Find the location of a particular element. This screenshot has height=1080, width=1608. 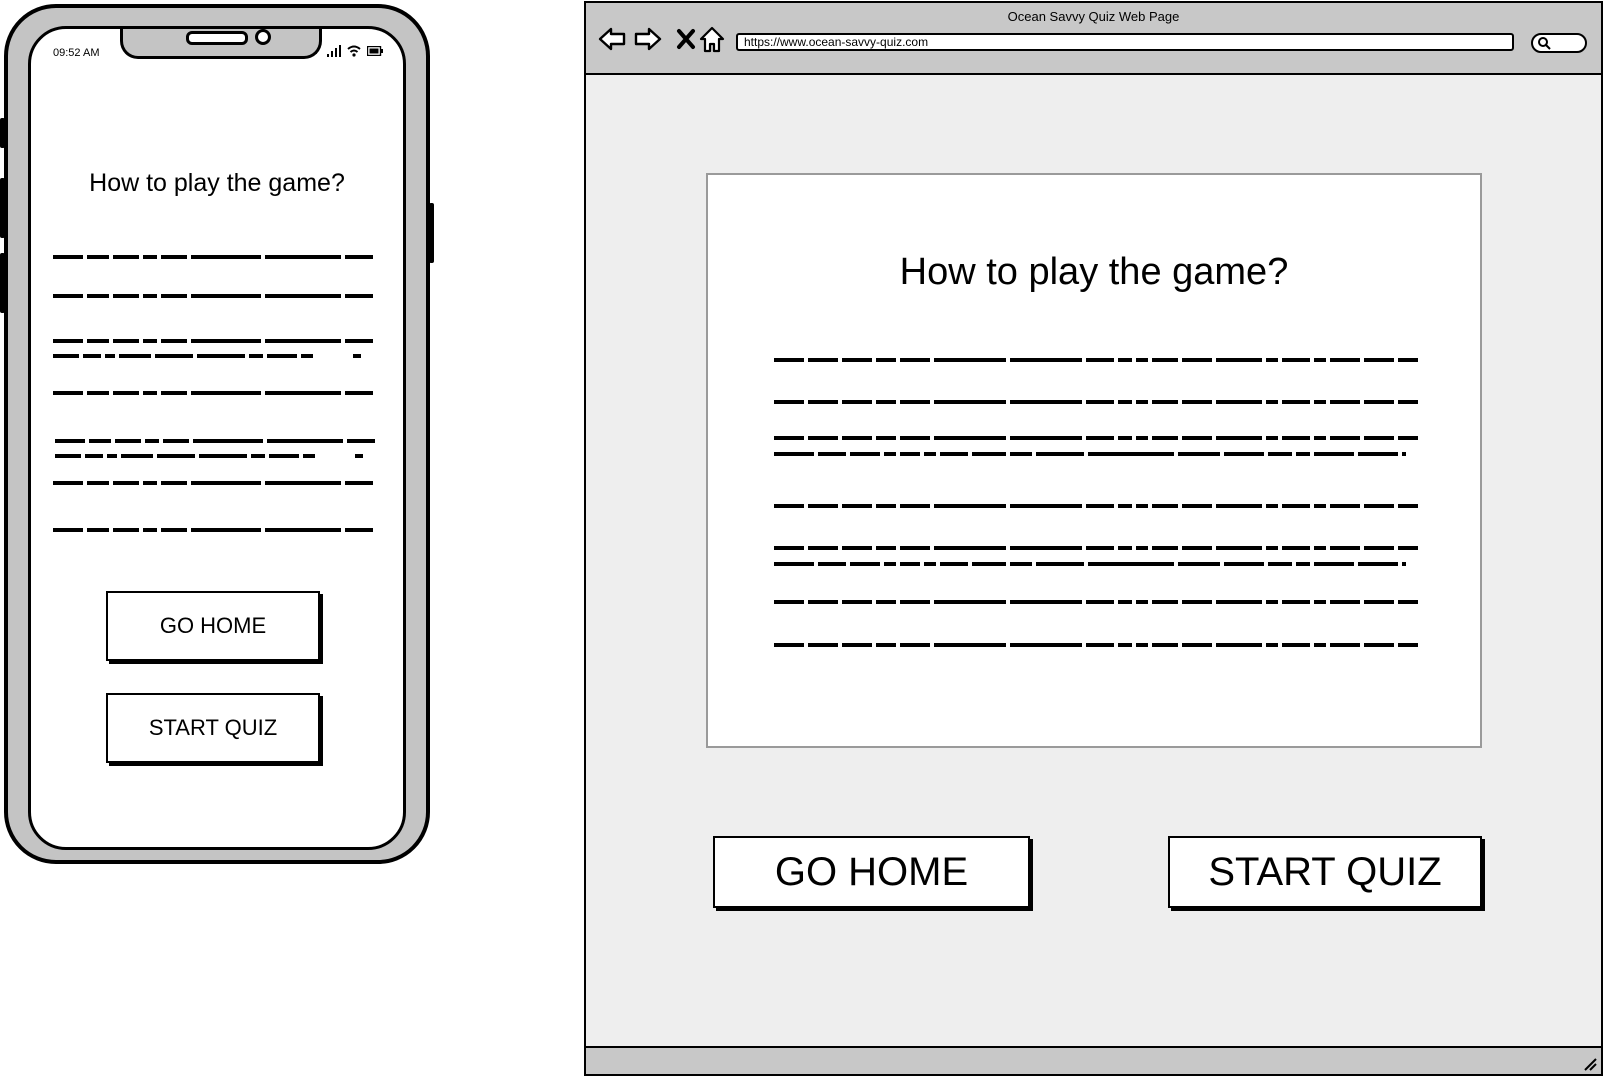

url-bar: https://www.ocean-savvy-quiz.com is located at coordinates (1125, 42).